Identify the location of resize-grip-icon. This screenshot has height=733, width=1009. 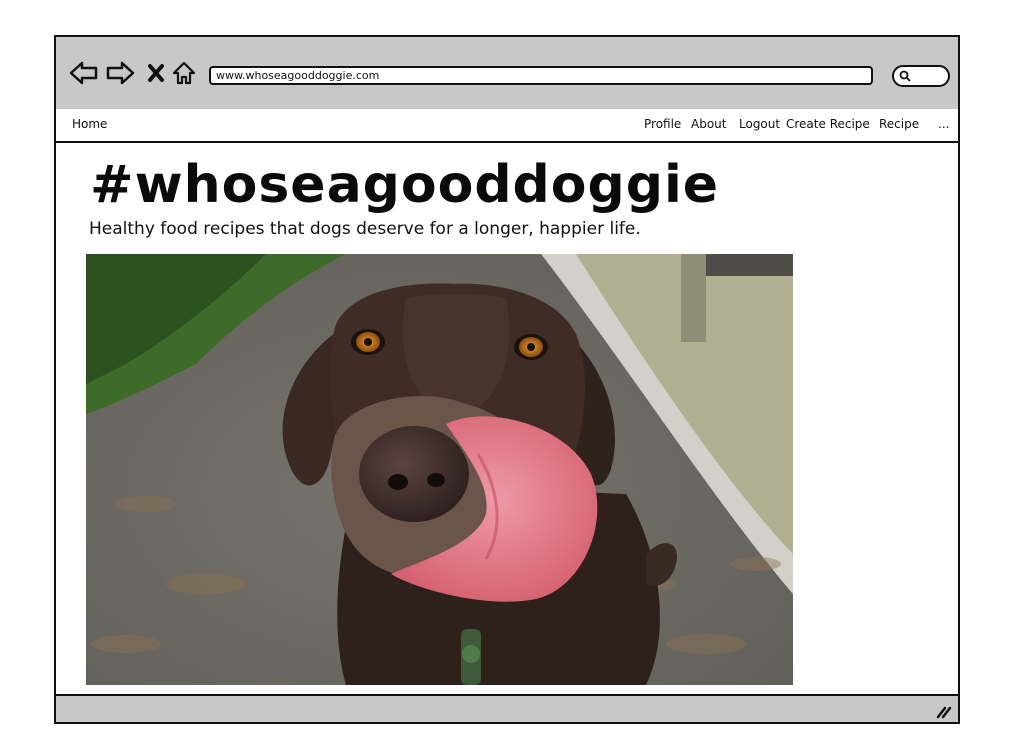
(943, 711).